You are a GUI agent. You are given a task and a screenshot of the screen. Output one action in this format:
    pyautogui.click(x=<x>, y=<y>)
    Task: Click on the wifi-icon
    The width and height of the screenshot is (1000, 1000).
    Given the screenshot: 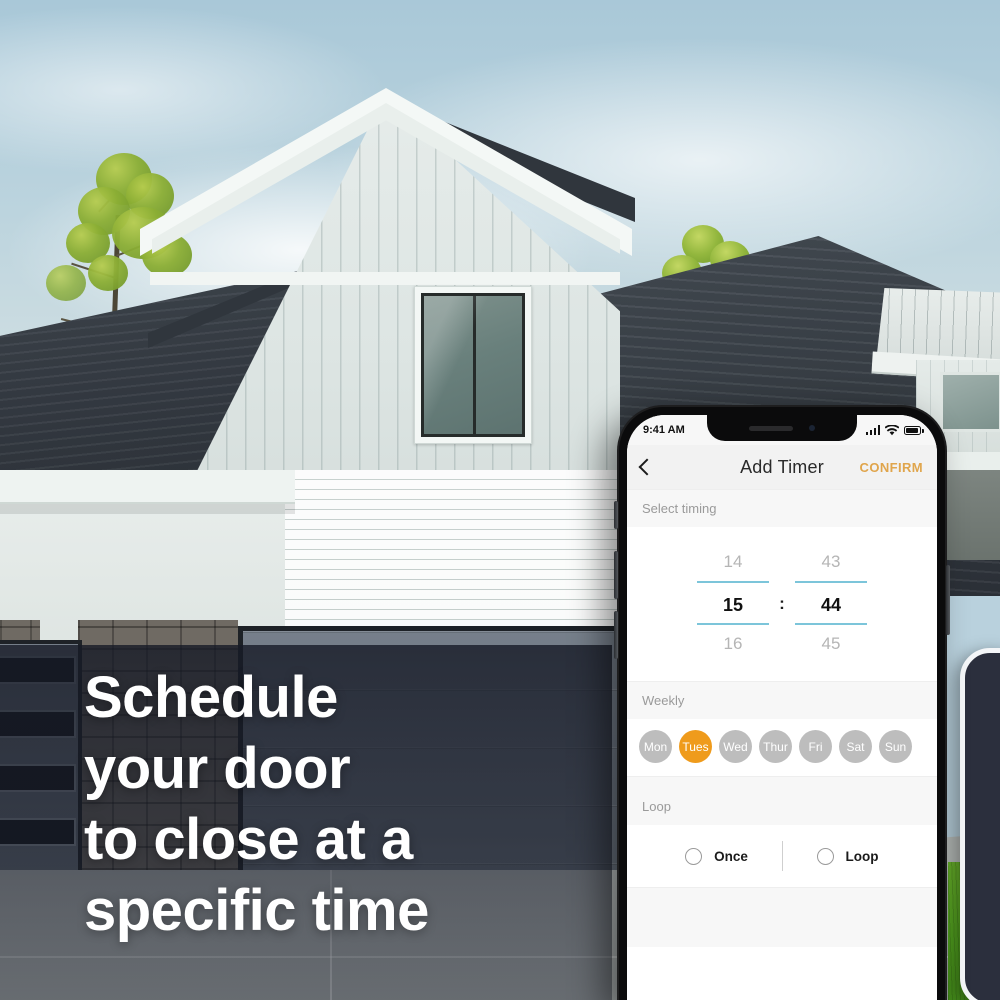 What is the action you would take?
    pyautogui.click(x=892, y=429)
    